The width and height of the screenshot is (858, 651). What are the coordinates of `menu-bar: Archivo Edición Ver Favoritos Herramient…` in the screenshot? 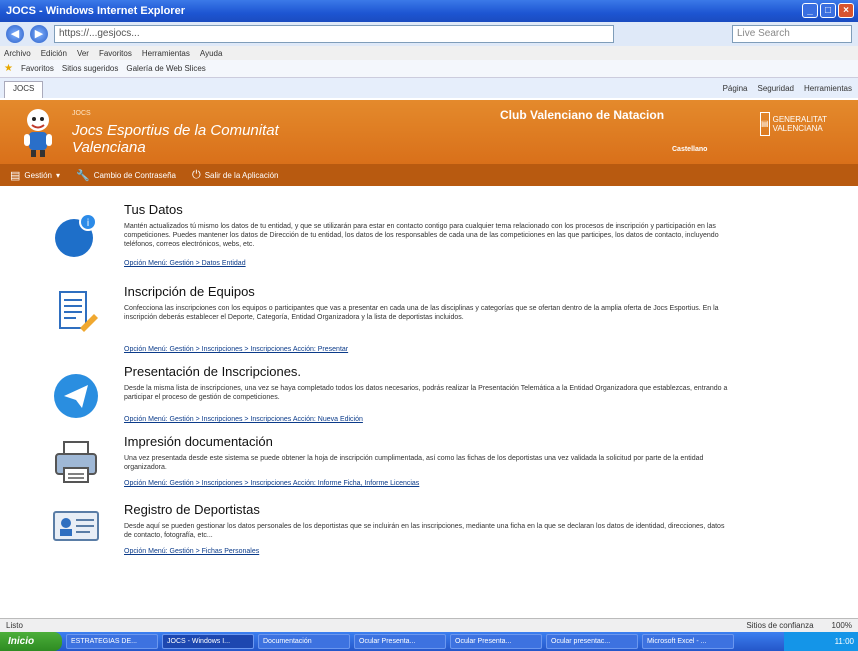 It's located at (429, 53).